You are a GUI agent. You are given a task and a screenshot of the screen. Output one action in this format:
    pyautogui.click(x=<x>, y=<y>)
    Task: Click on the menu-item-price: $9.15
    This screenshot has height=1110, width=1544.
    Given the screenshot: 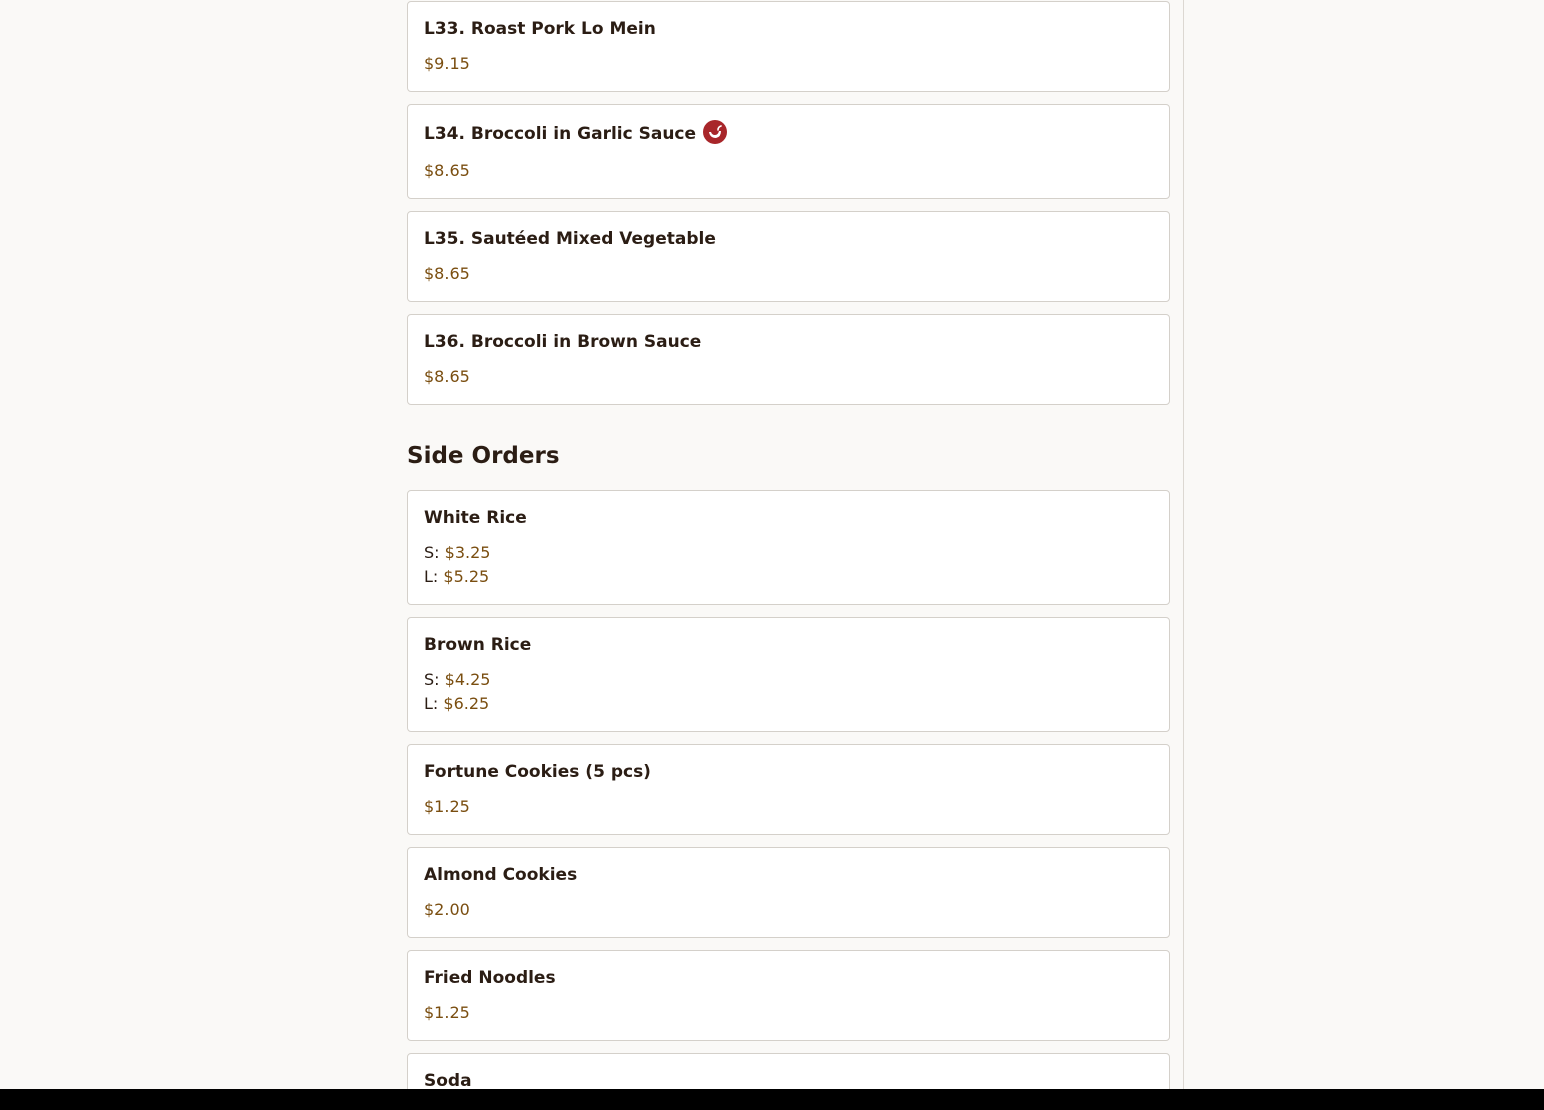 What is the action you would take?
    pyautogui.click(x=447, y=63)
    